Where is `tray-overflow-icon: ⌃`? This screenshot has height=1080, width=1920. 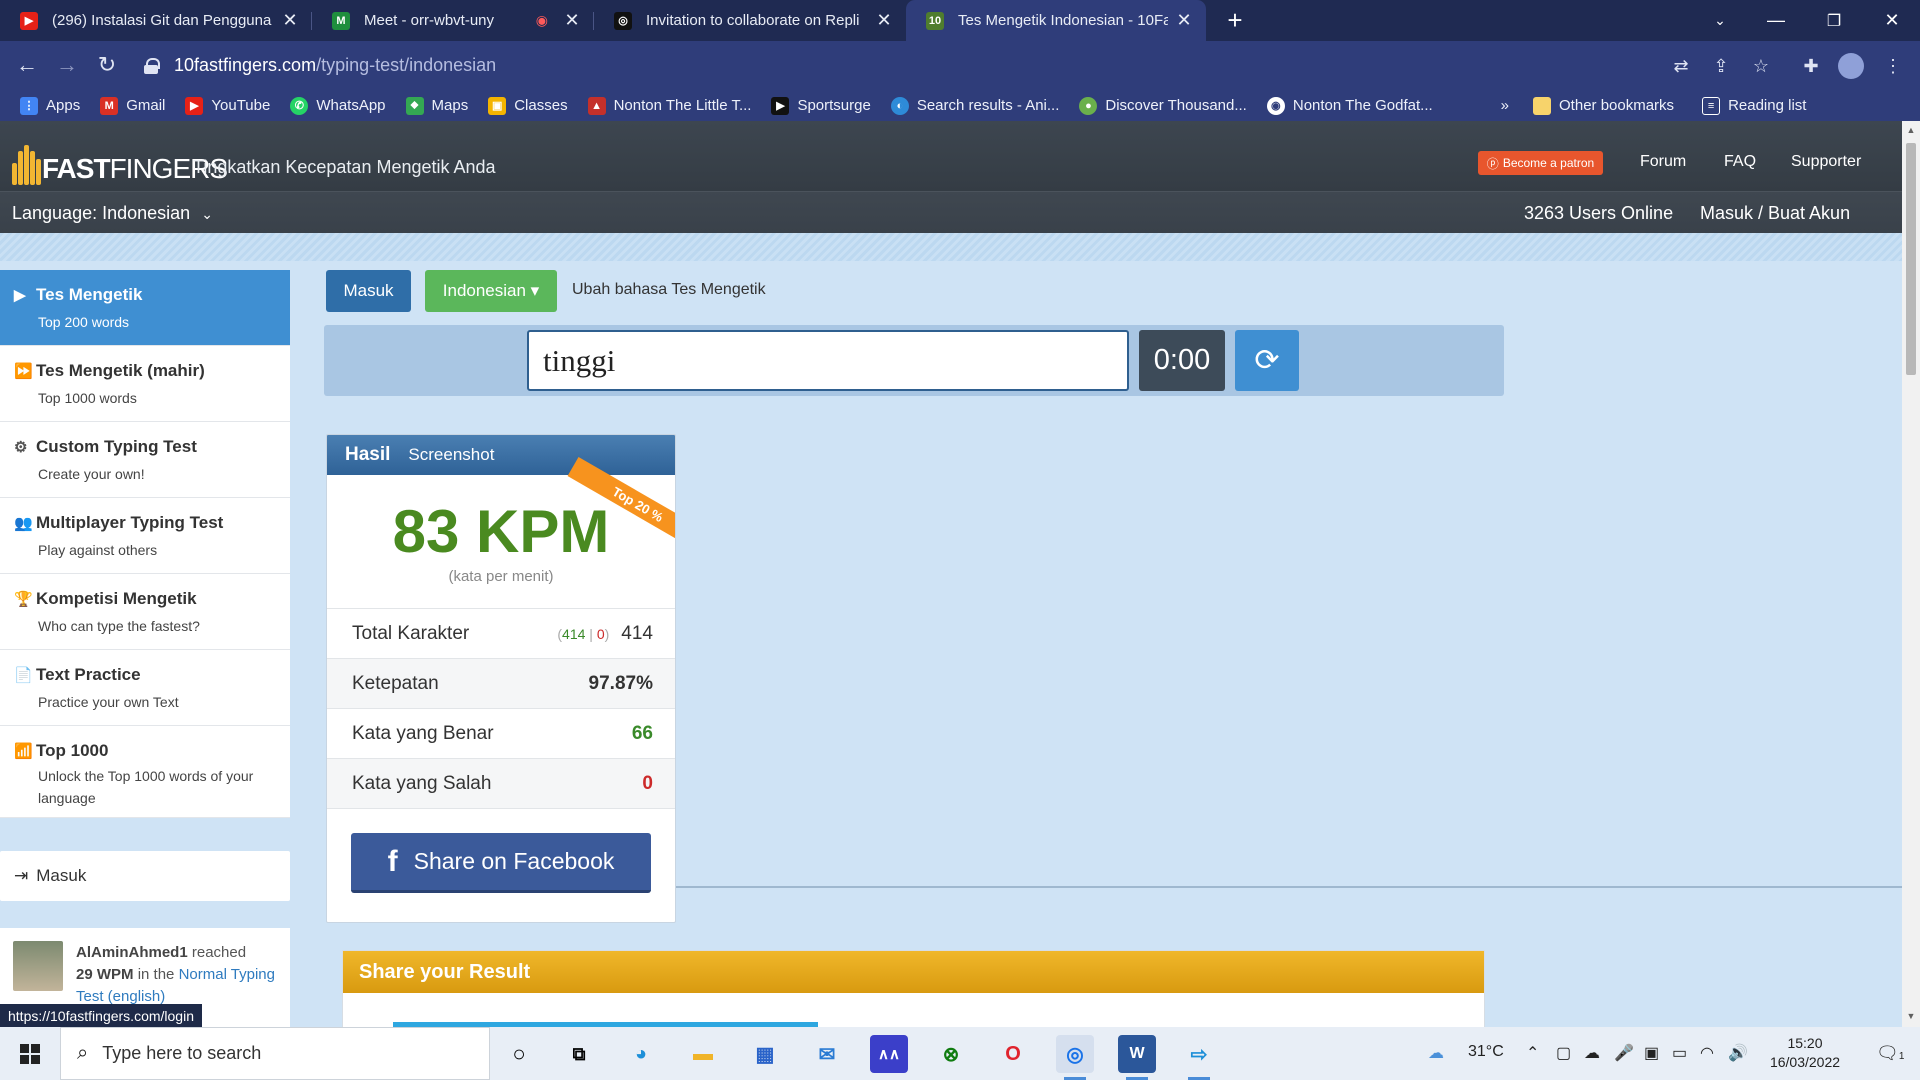 tray-overflow-icon: ⌃ is located at coordinates (1532, 1053).